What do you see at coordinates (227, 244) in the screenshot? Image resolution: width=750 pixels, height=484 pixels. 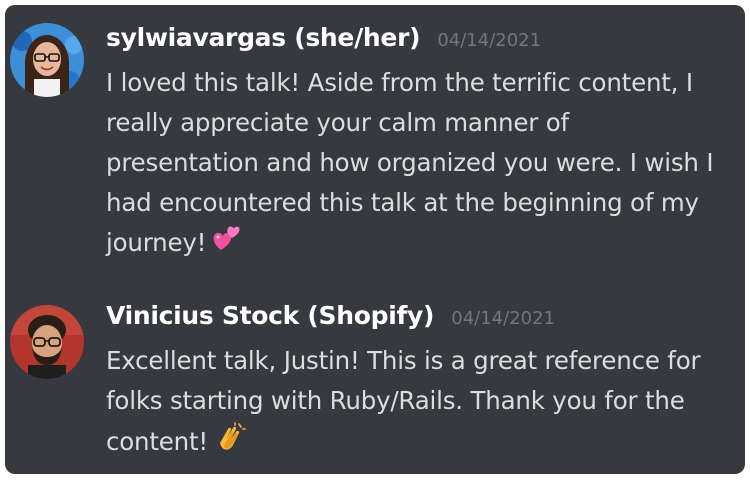 I see `two-hearts-icon` at bounding box center [227, 244].